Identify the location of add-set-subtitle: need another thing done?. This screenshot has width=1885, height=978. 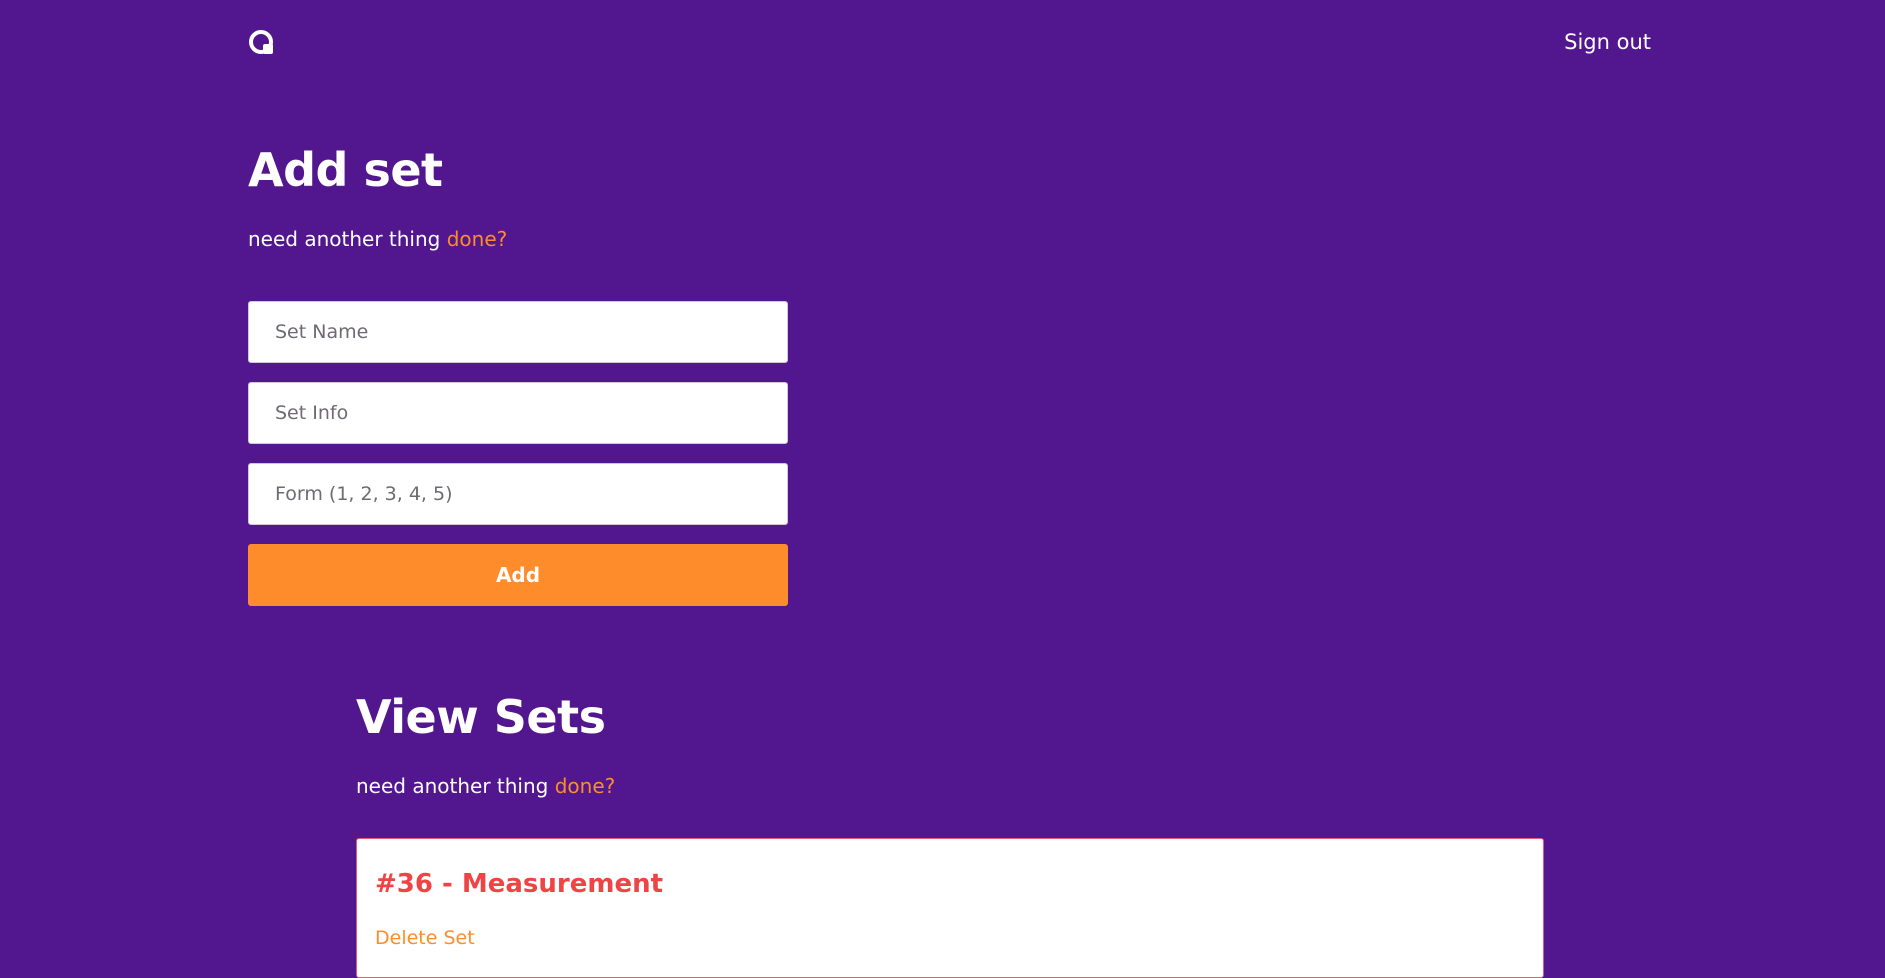
(518, 239).